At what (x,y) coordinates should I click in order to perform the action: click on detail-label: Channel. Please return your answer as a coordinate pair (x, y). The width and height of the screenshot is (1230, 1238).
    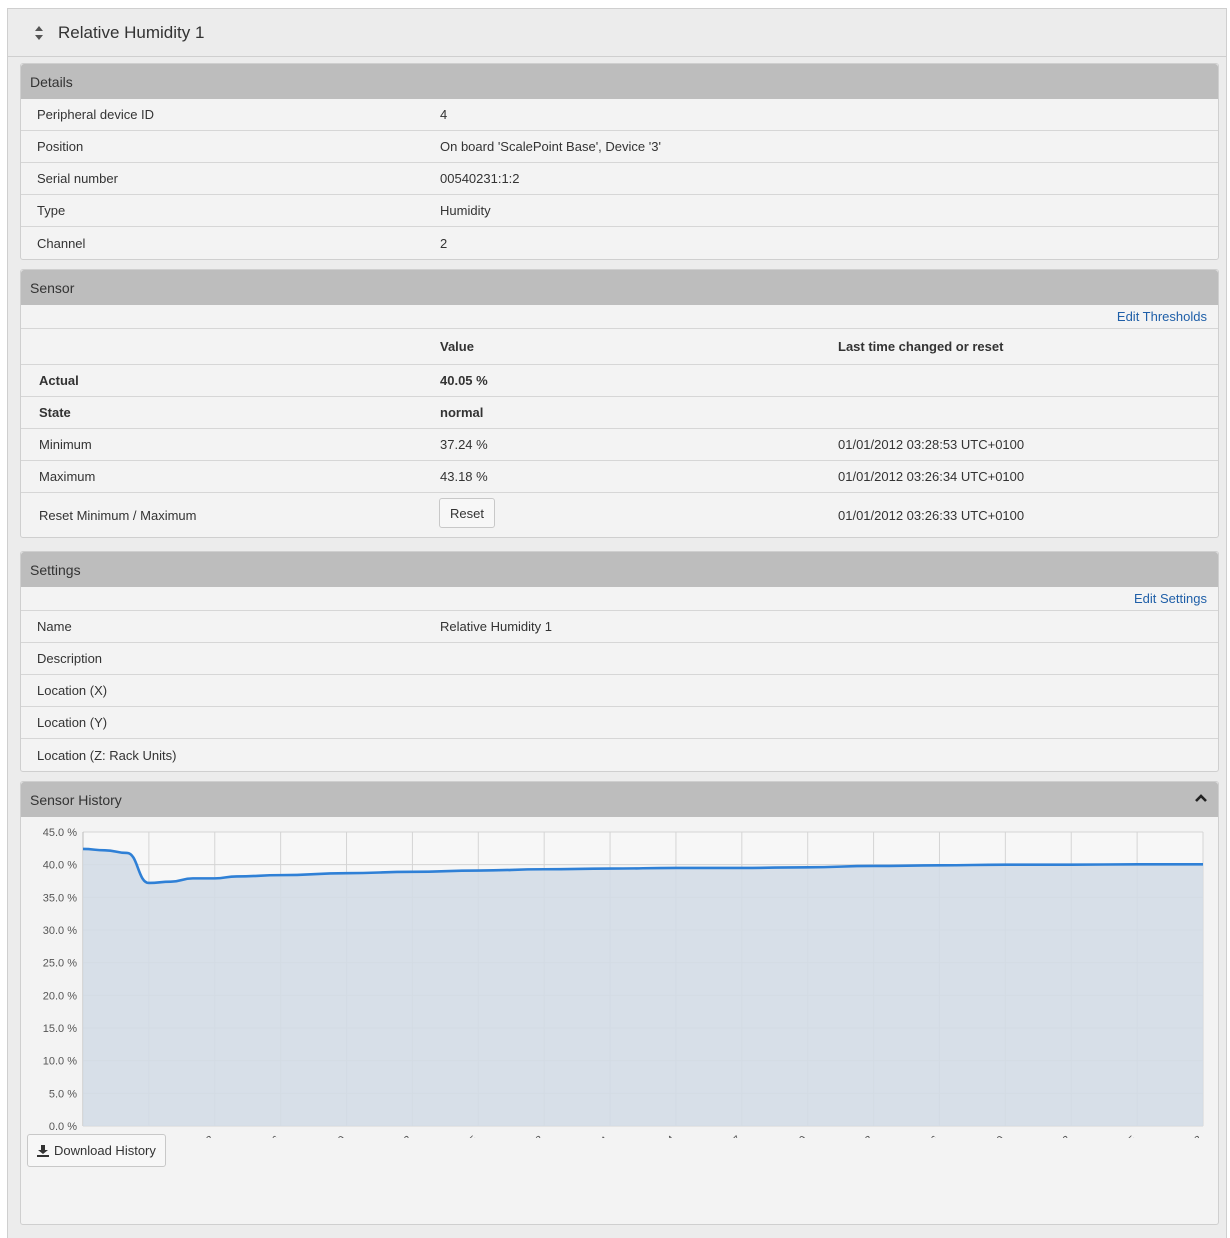
    Looking at the image, I should click on (61, 243).